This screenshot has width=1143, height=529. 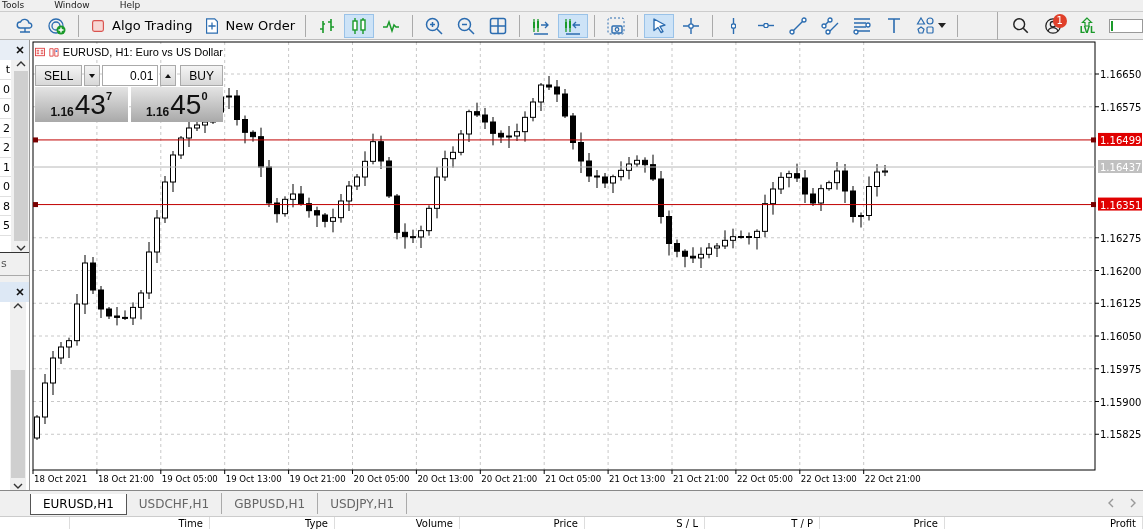 What do you see at coordinates (1120, 139) in the screenshot?
I see `price-tag: 1.16499` at bounding box center [1120, 139].